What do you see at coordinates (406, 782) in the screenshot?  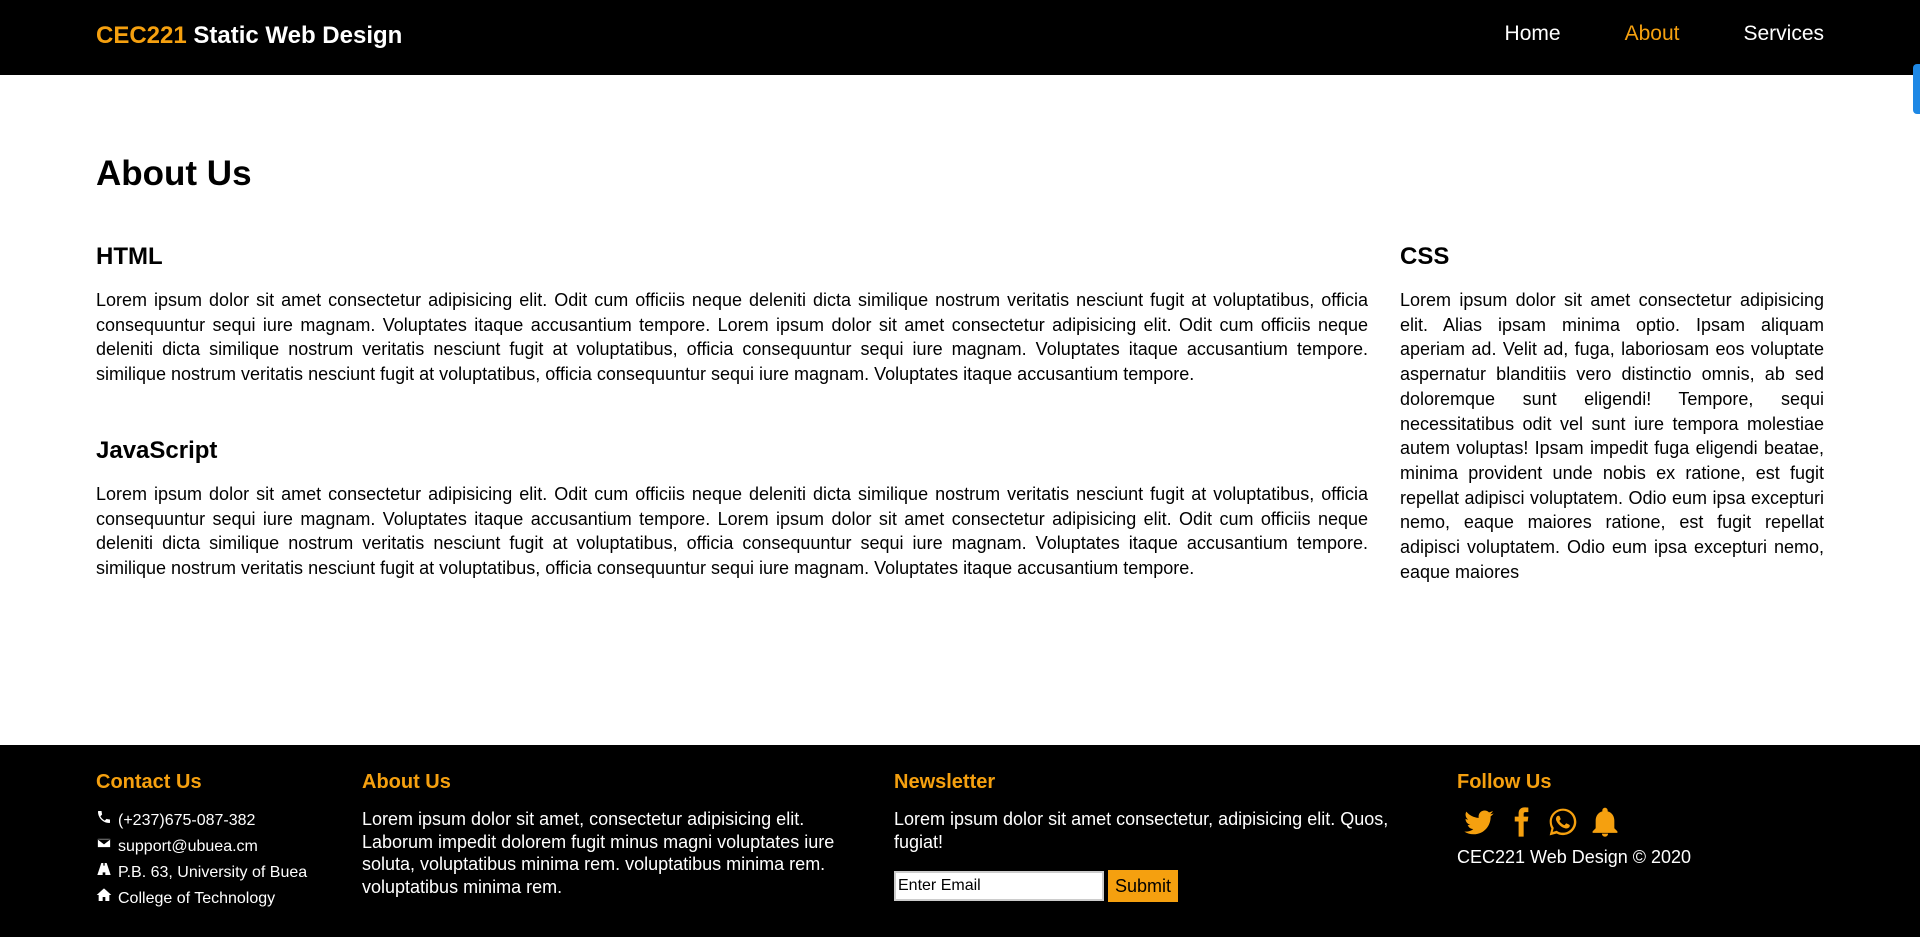 I see `footer-about-heading: About Us` at bounding box center [406, 782].